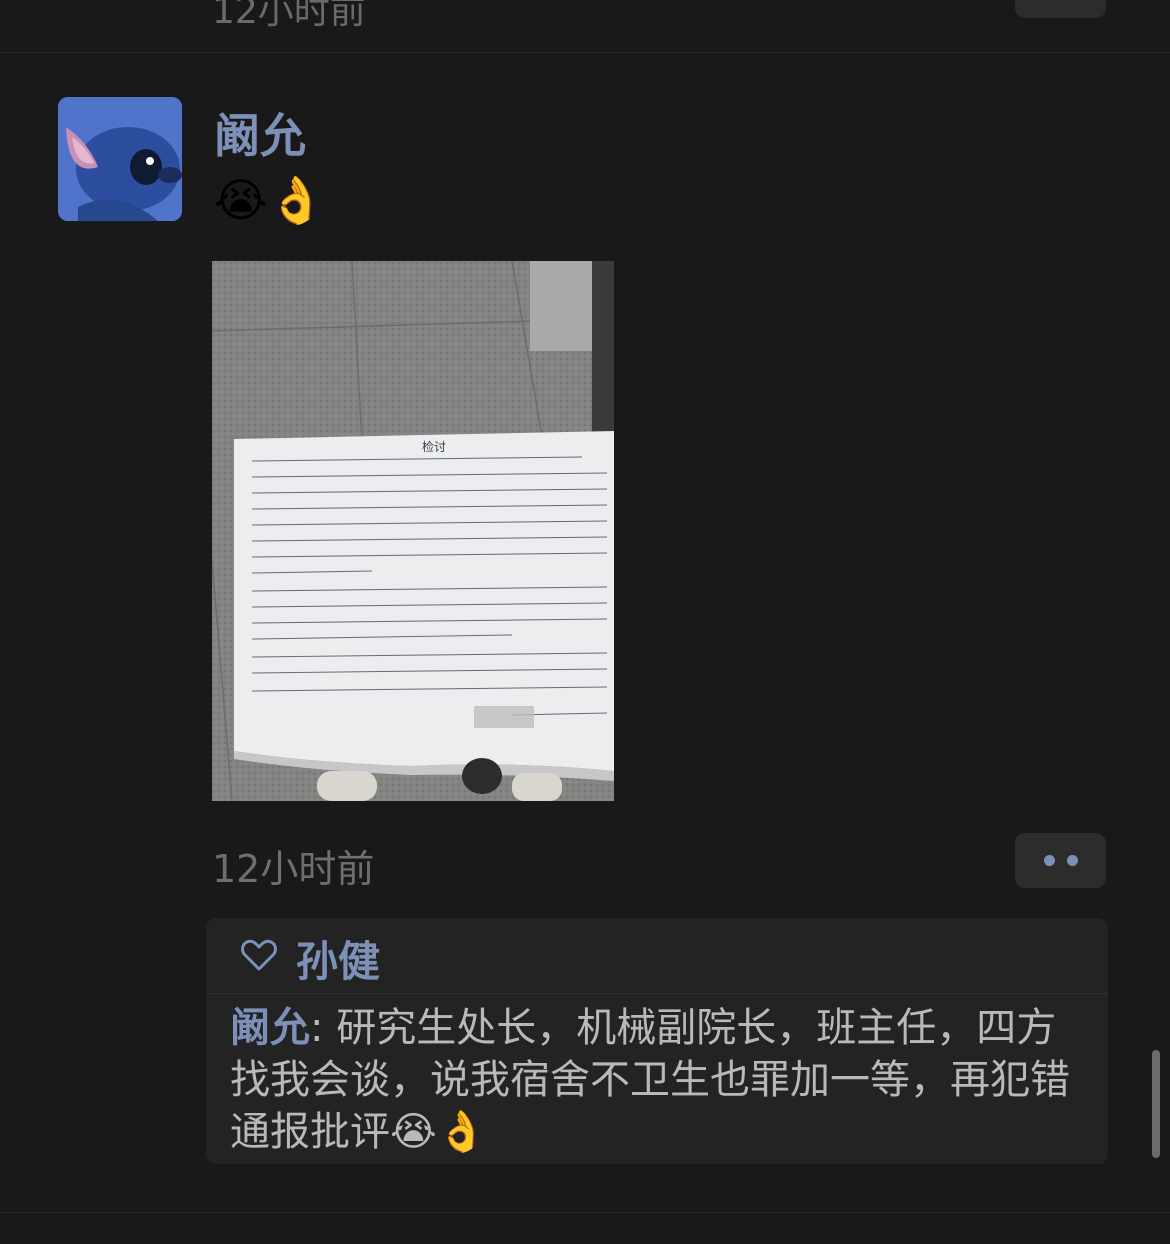  I want to click on likes-row: 孙健, so click(657, 955).